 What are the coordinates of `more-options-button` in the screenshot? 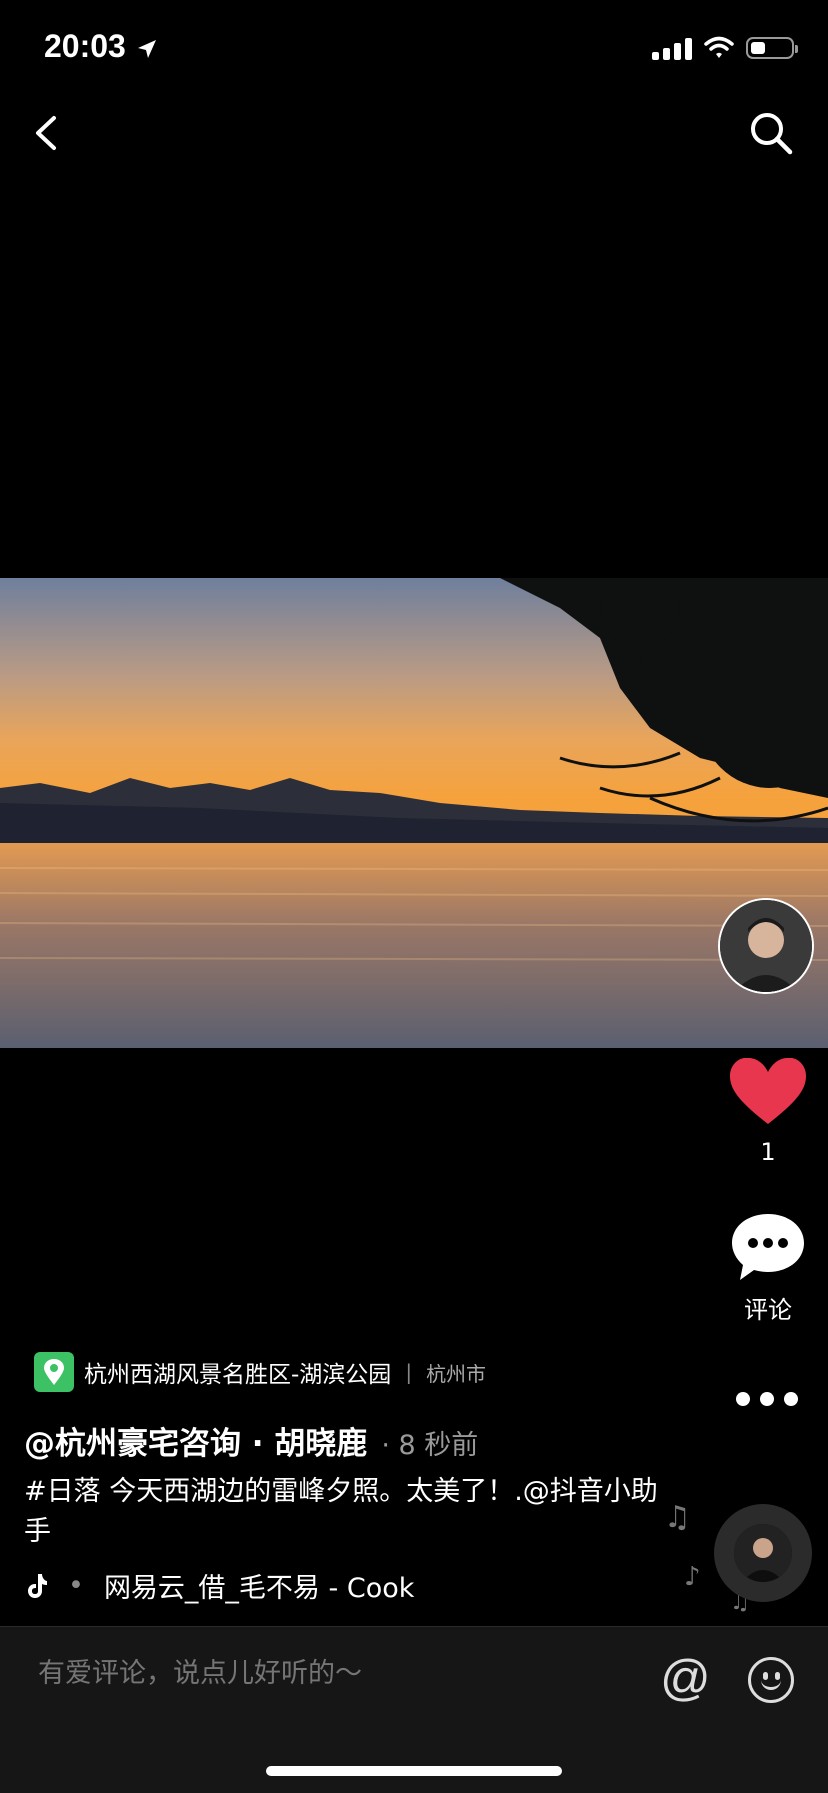 It's located at (767, 1399).